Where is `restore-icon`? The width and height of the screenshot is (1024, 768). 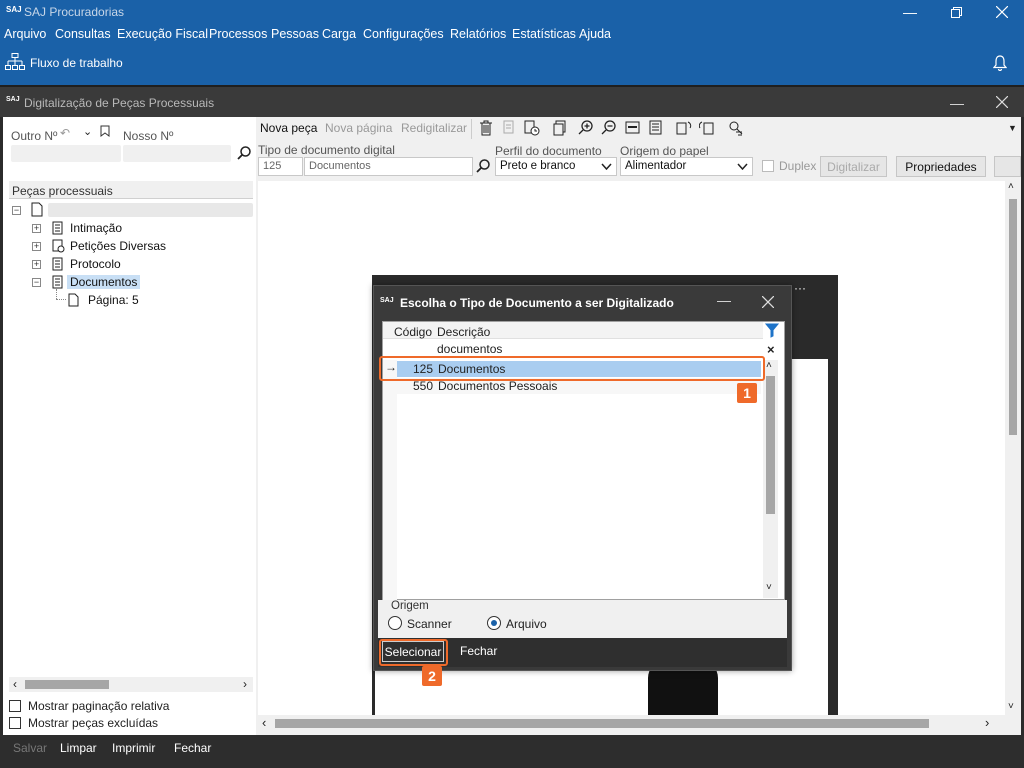 restore-icon is located at coordinates (956, 12).